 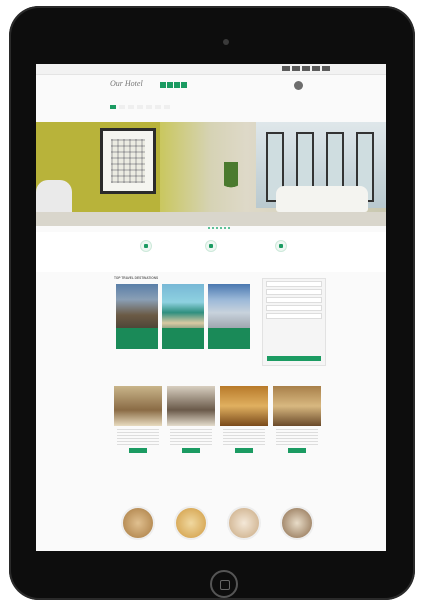 What do you see at coordinates (211, 219) in the screenshot?
I see `hero-floor` at bounding box center [211, 219].